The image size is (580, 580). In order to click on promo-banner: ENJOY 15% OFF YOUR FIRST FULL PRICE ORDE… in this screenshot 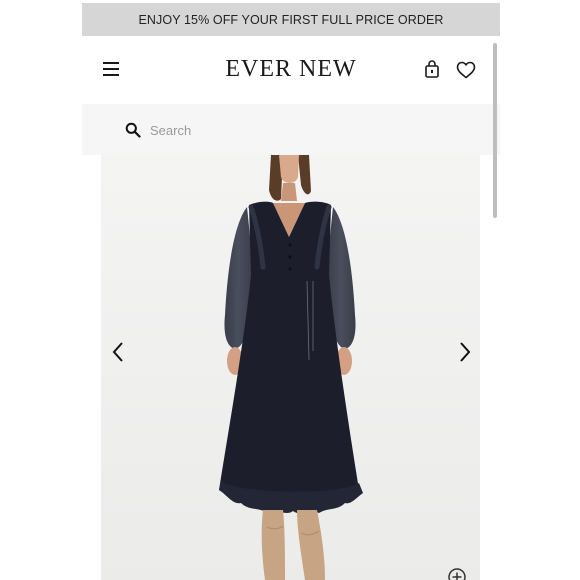, I will do `click(291, 19)`.